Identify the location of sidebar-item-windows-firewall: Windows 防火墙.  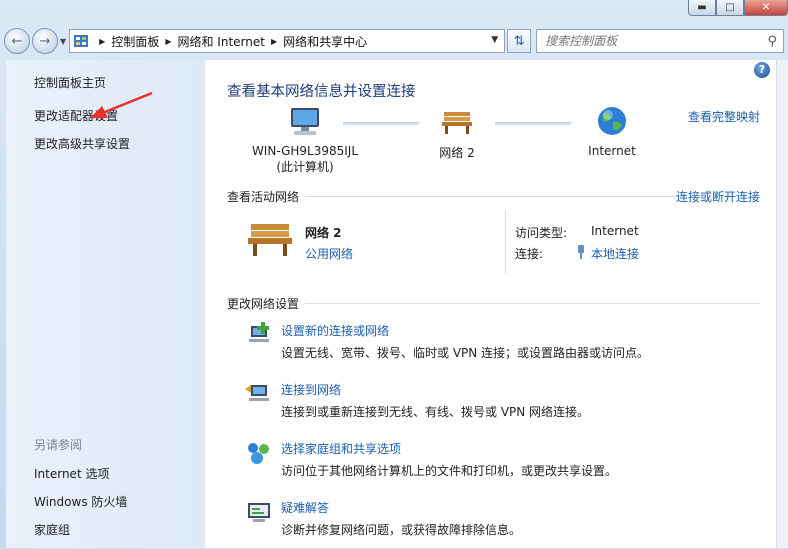
(80, 501).